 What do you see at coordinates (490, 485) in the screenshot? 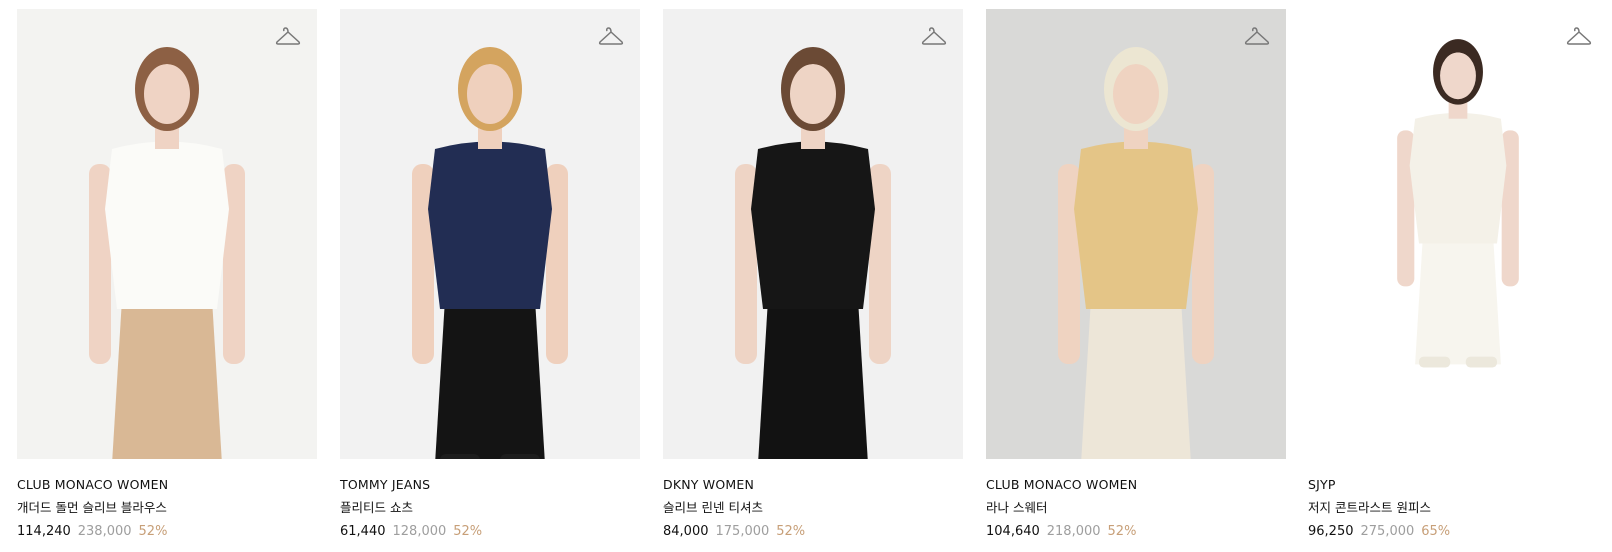
I see `product-brand: TOMMY JEANS` at bounding box center [490, 485].